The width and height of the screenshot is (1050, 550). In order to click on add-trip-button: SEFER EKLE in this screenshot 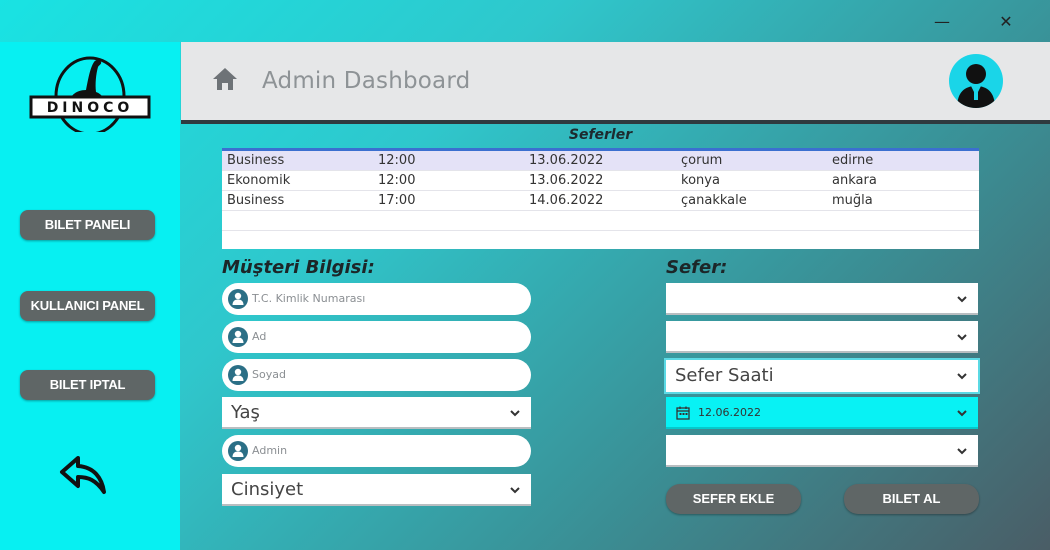, I will do `click(733, 499)`.